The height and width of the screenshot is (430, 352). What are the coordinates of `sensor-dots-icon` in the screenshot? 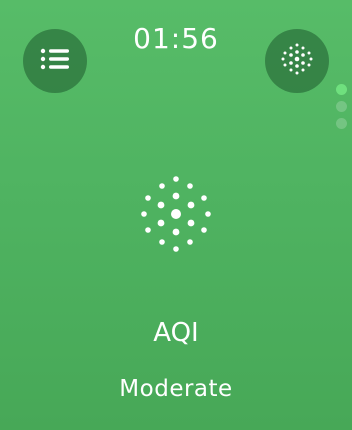 It's located at (297, 61).